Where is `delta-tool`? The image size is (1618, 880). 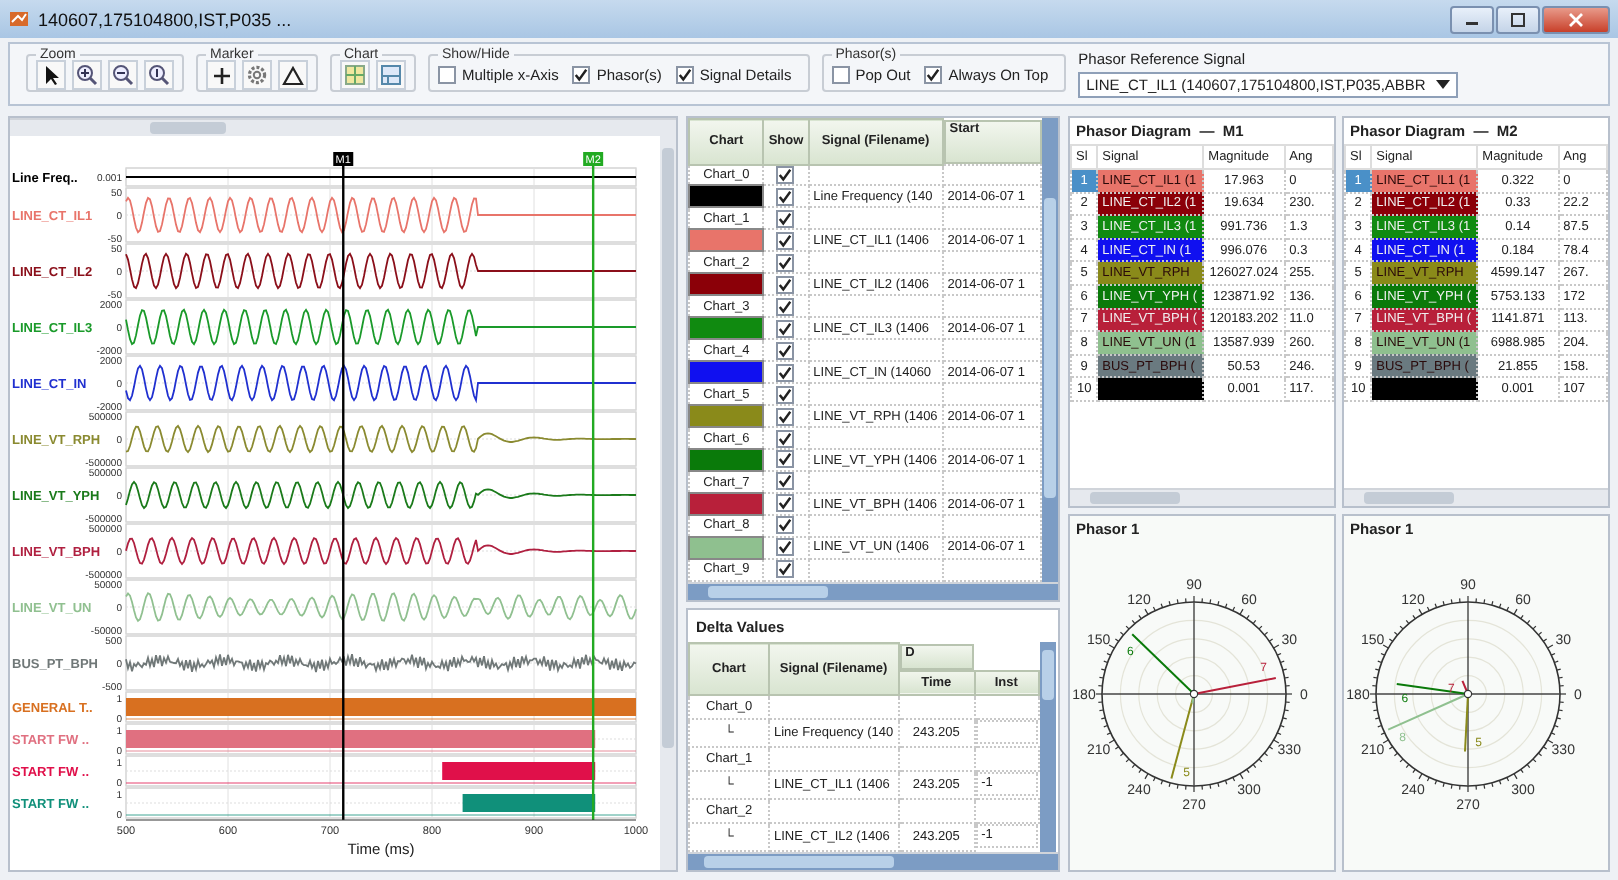
delta-tool is located at coordinates (293, 75).